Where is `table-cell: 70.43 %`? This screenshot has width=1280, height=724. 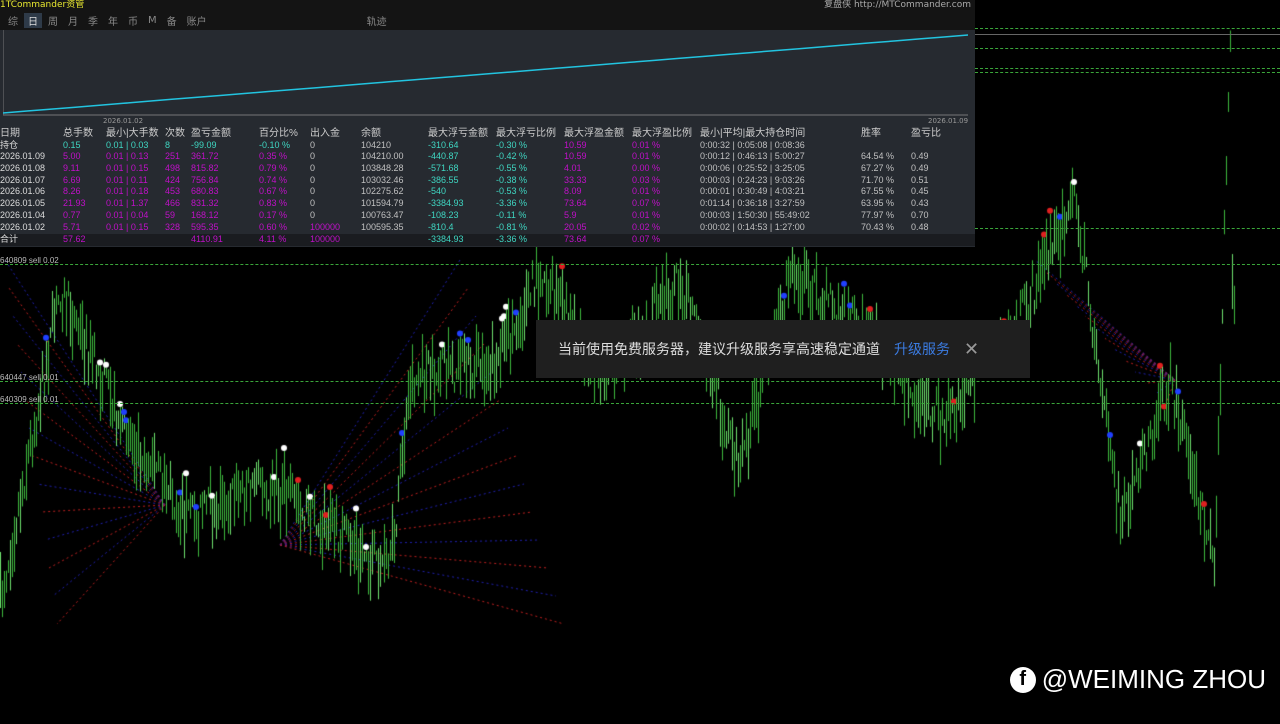 table-cell: 70.43 % is located at coordinates (878, 226).